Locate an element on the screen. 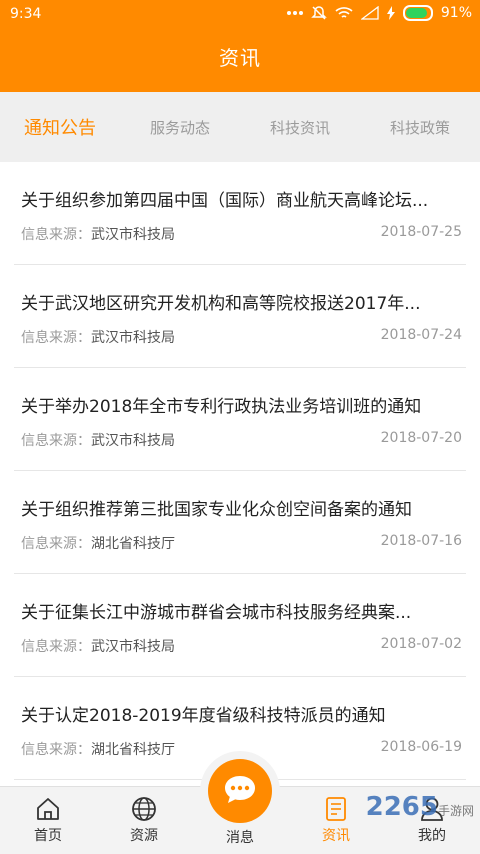 Image resolution: width=480 pixels, height=854 pixels. nav-label: 我的 is located at coordinates (432, 836).